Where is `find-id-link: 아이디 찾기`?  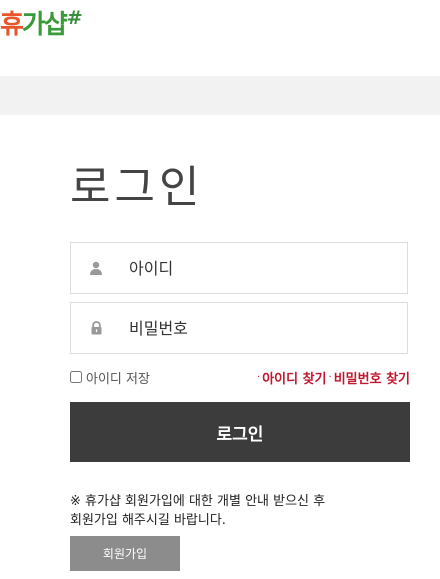
find-id-link: 아이디 찾기 is located at coordinates (294, 377).